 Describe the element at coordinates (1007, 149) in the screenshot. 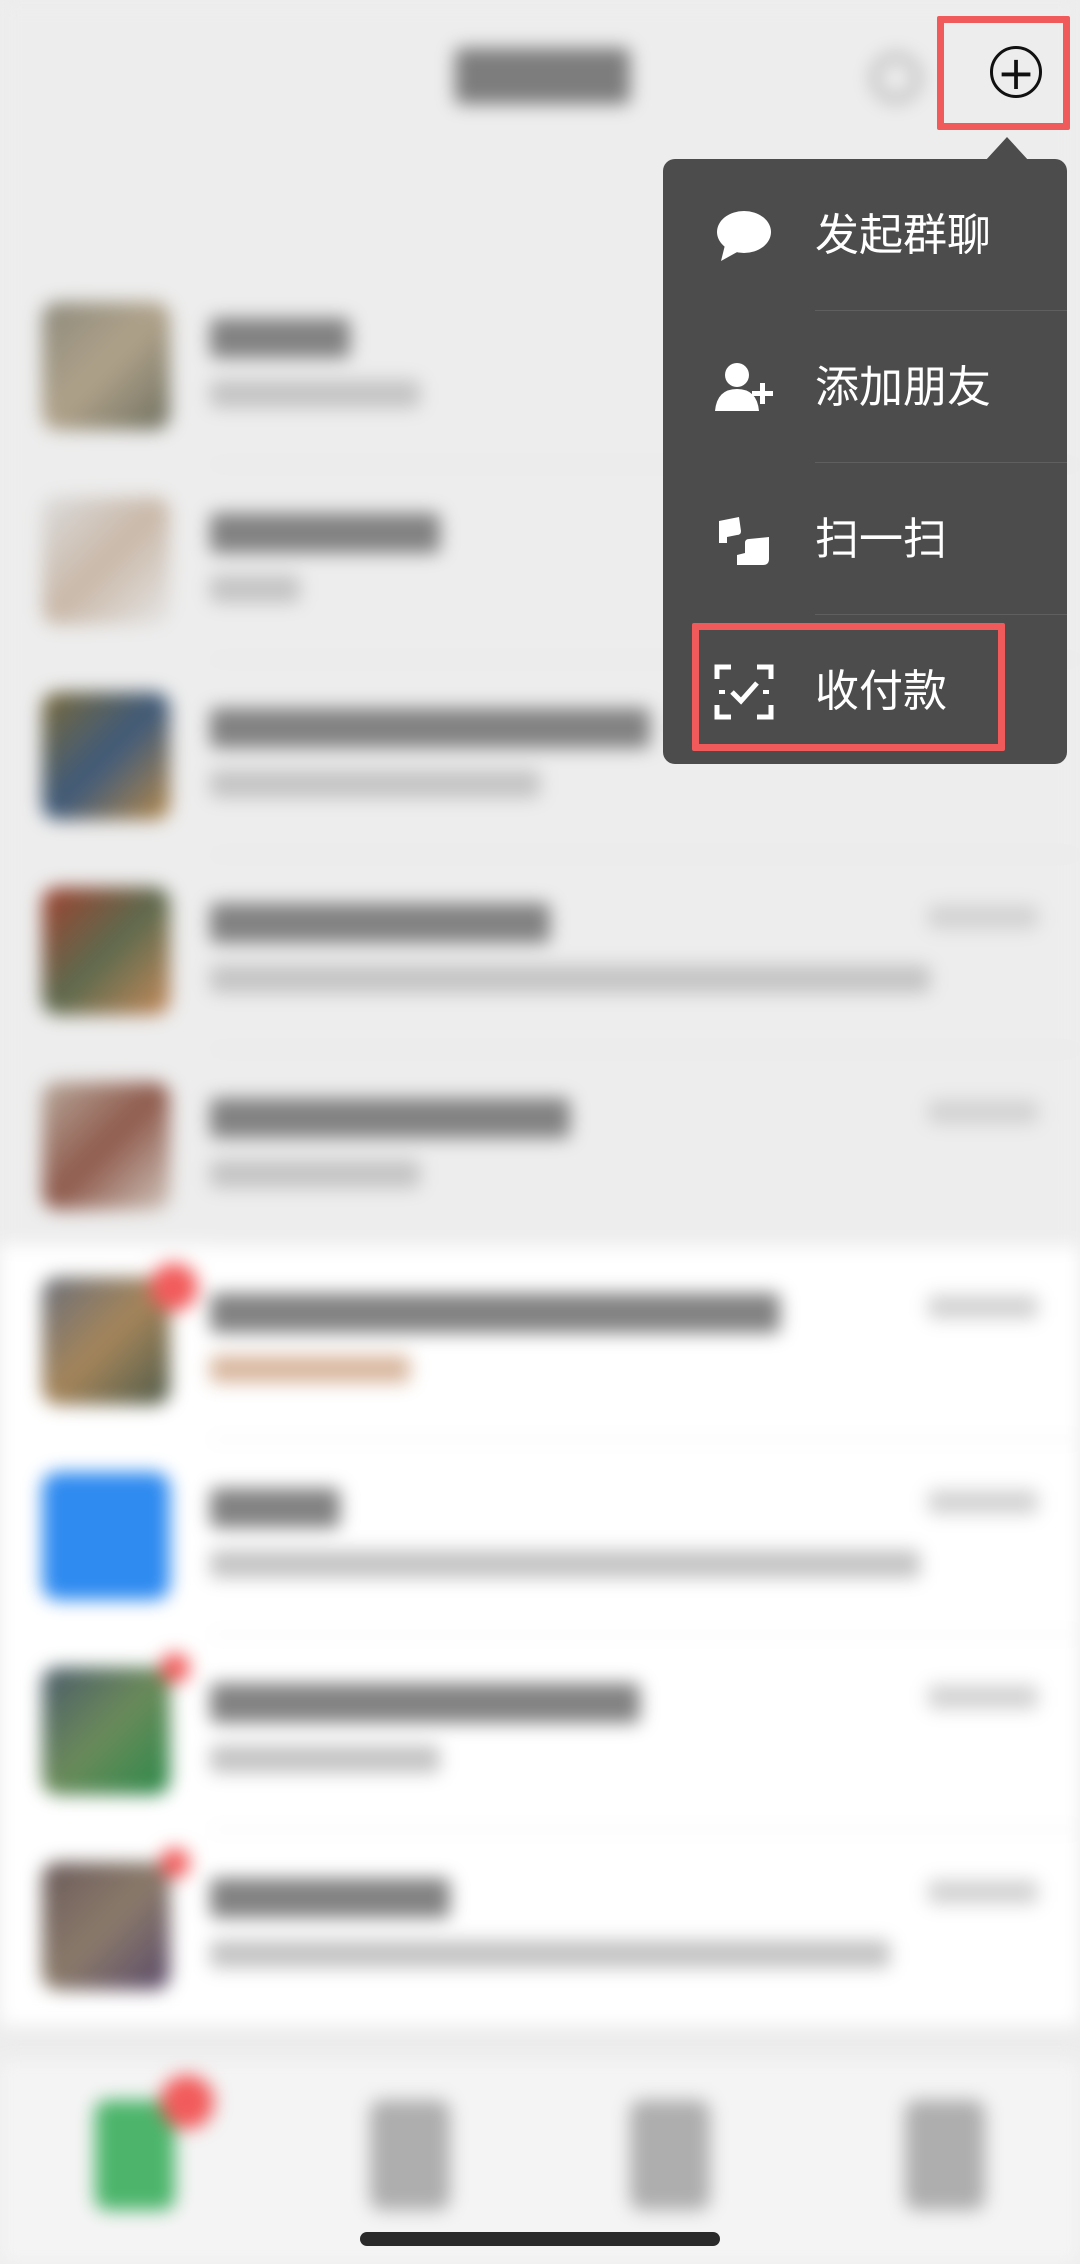

I see `menu-pointer` at that location.